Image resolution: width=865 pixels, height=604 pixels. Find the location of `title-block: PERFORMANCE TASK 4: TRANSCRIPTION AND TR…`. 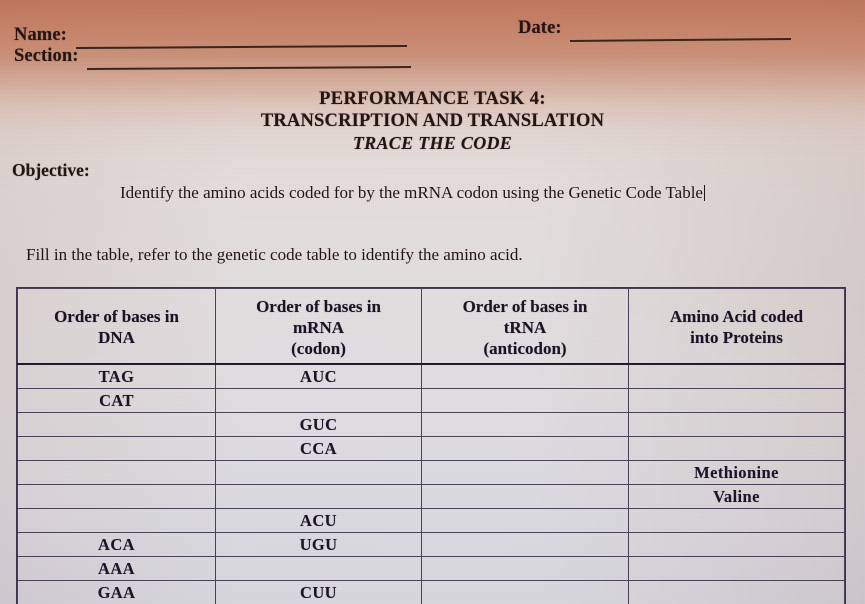

title-block: PERFORMANCE TASK 4: TRANSCRIPTION AND TR… is located at coordinates (432, 121).